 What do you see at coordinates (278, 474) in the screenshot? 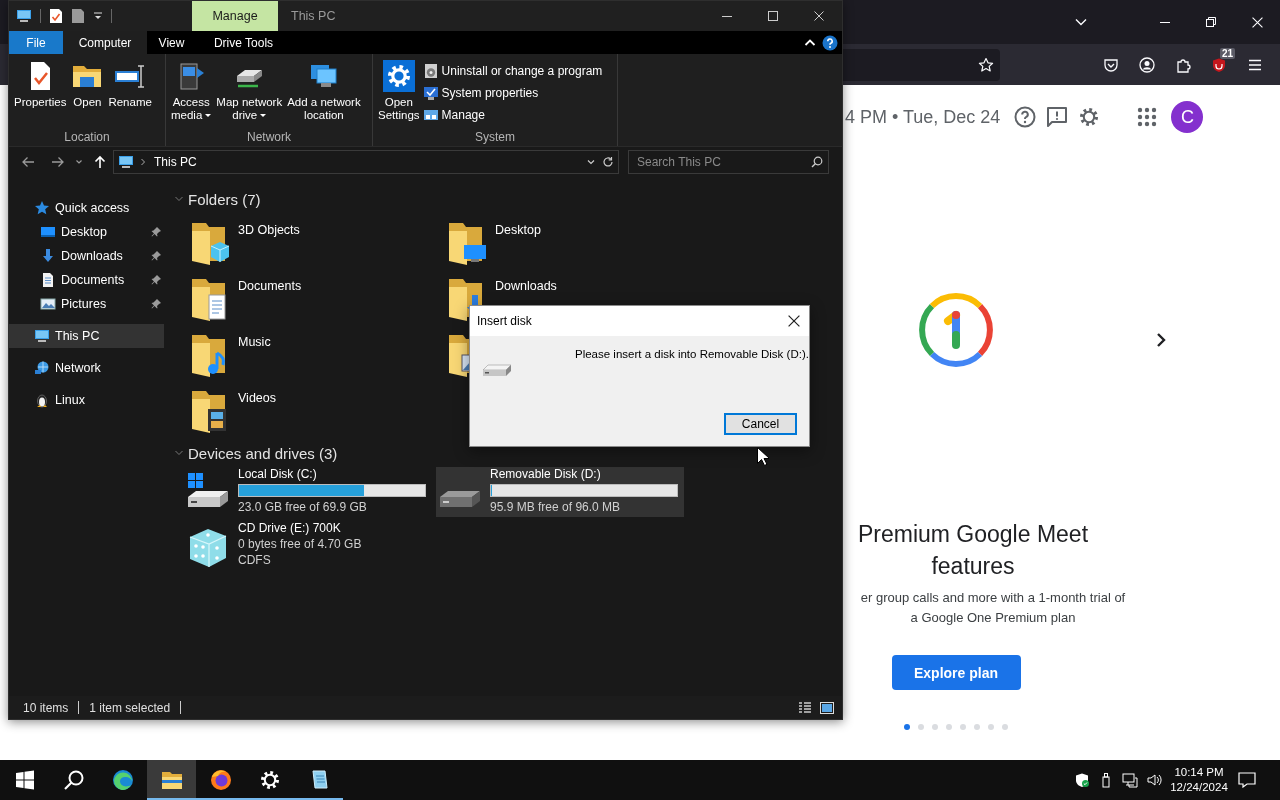
I see `drive-name: Local Disk (C:)` at bounding box center [278, 474].